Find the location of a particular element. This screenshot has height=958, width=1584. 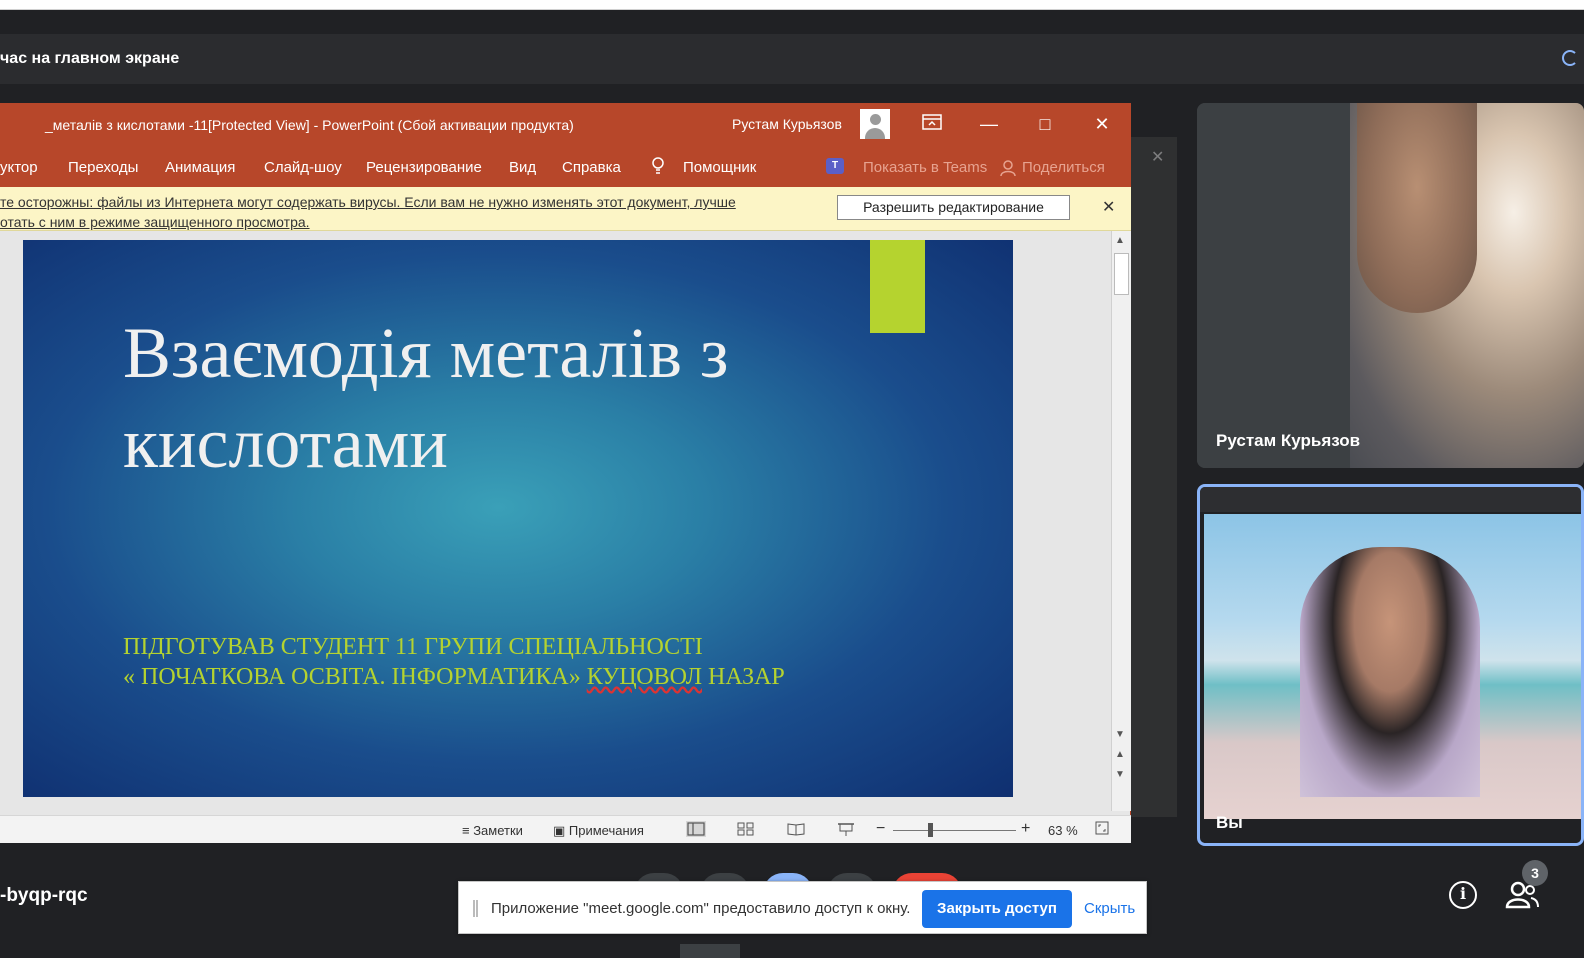

hide-notice-button: Скрыть is located at coordinates (1109, 908).